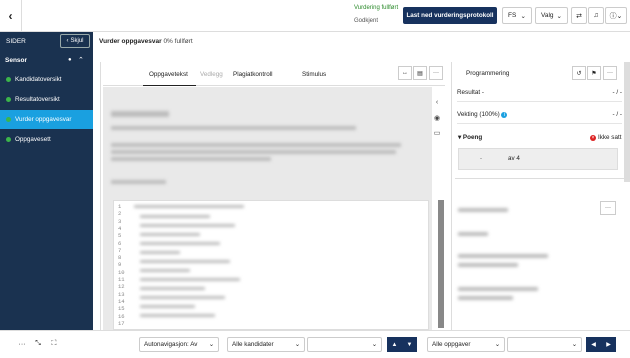  What do you see at coordinates (579, 73) in the screenshot?
I see `undo-icon: ↺` at bounding box center [579, 73].